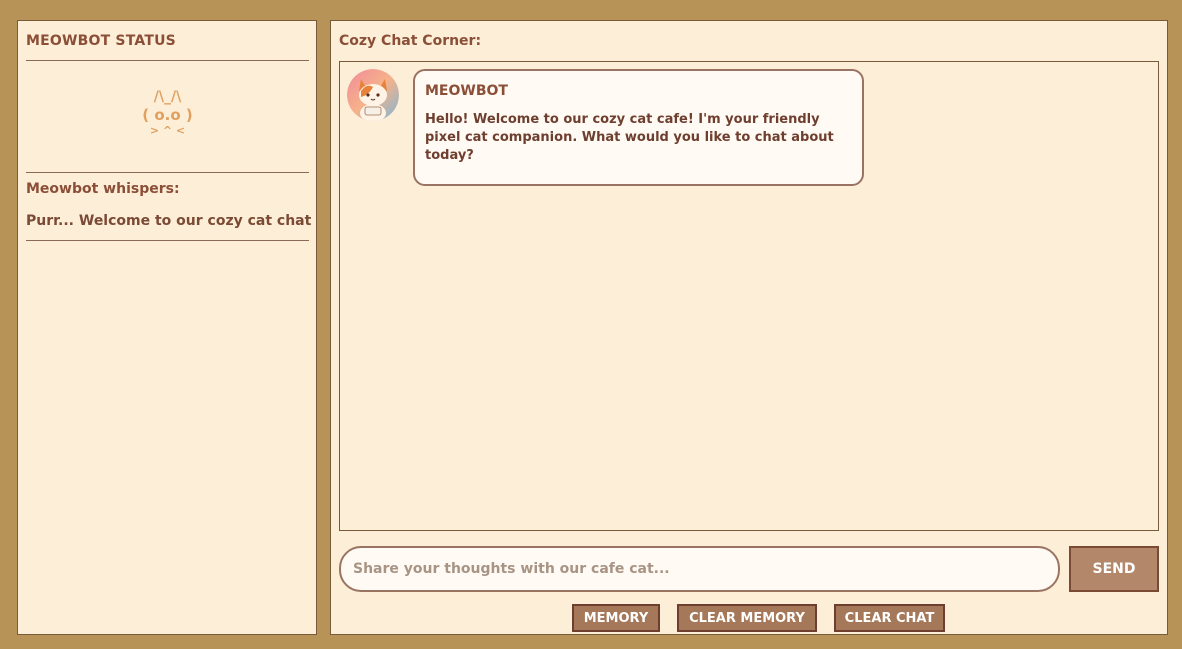 This screenshot has width=1182, height=649. What do you see at coordinates (1114, 569) in the screenshot?
I see `send-button: SEND` at bounding box center [1114, 569].